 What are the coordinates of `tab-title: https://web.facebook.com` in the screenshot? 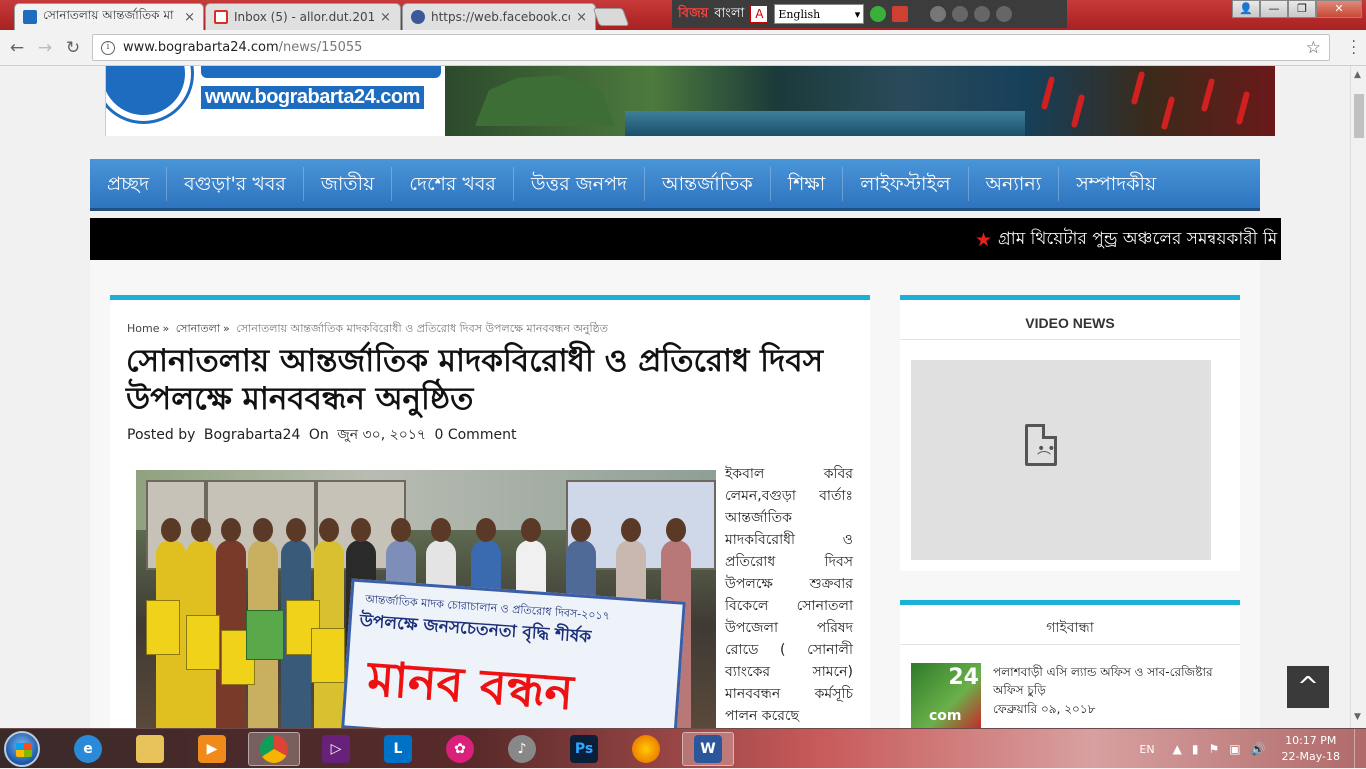 It's located at (500, 17).